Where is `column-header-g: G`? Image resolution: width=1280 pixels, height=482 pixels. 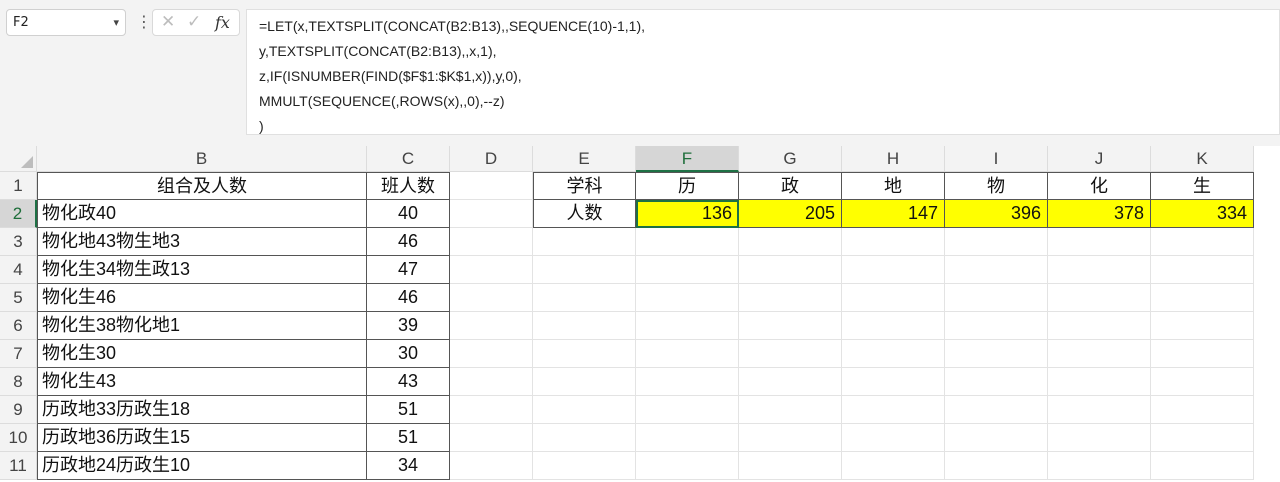
column-header-g: G is located at coordinates (790, 159).